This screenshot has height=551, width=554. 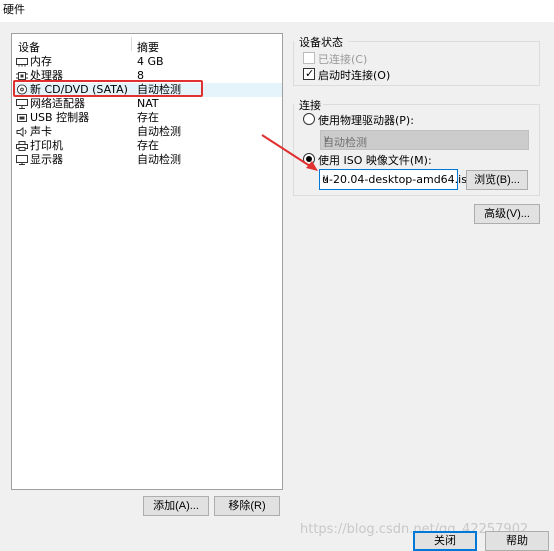 I want to click on help-button: 帮助, so click(x=517, y=541).